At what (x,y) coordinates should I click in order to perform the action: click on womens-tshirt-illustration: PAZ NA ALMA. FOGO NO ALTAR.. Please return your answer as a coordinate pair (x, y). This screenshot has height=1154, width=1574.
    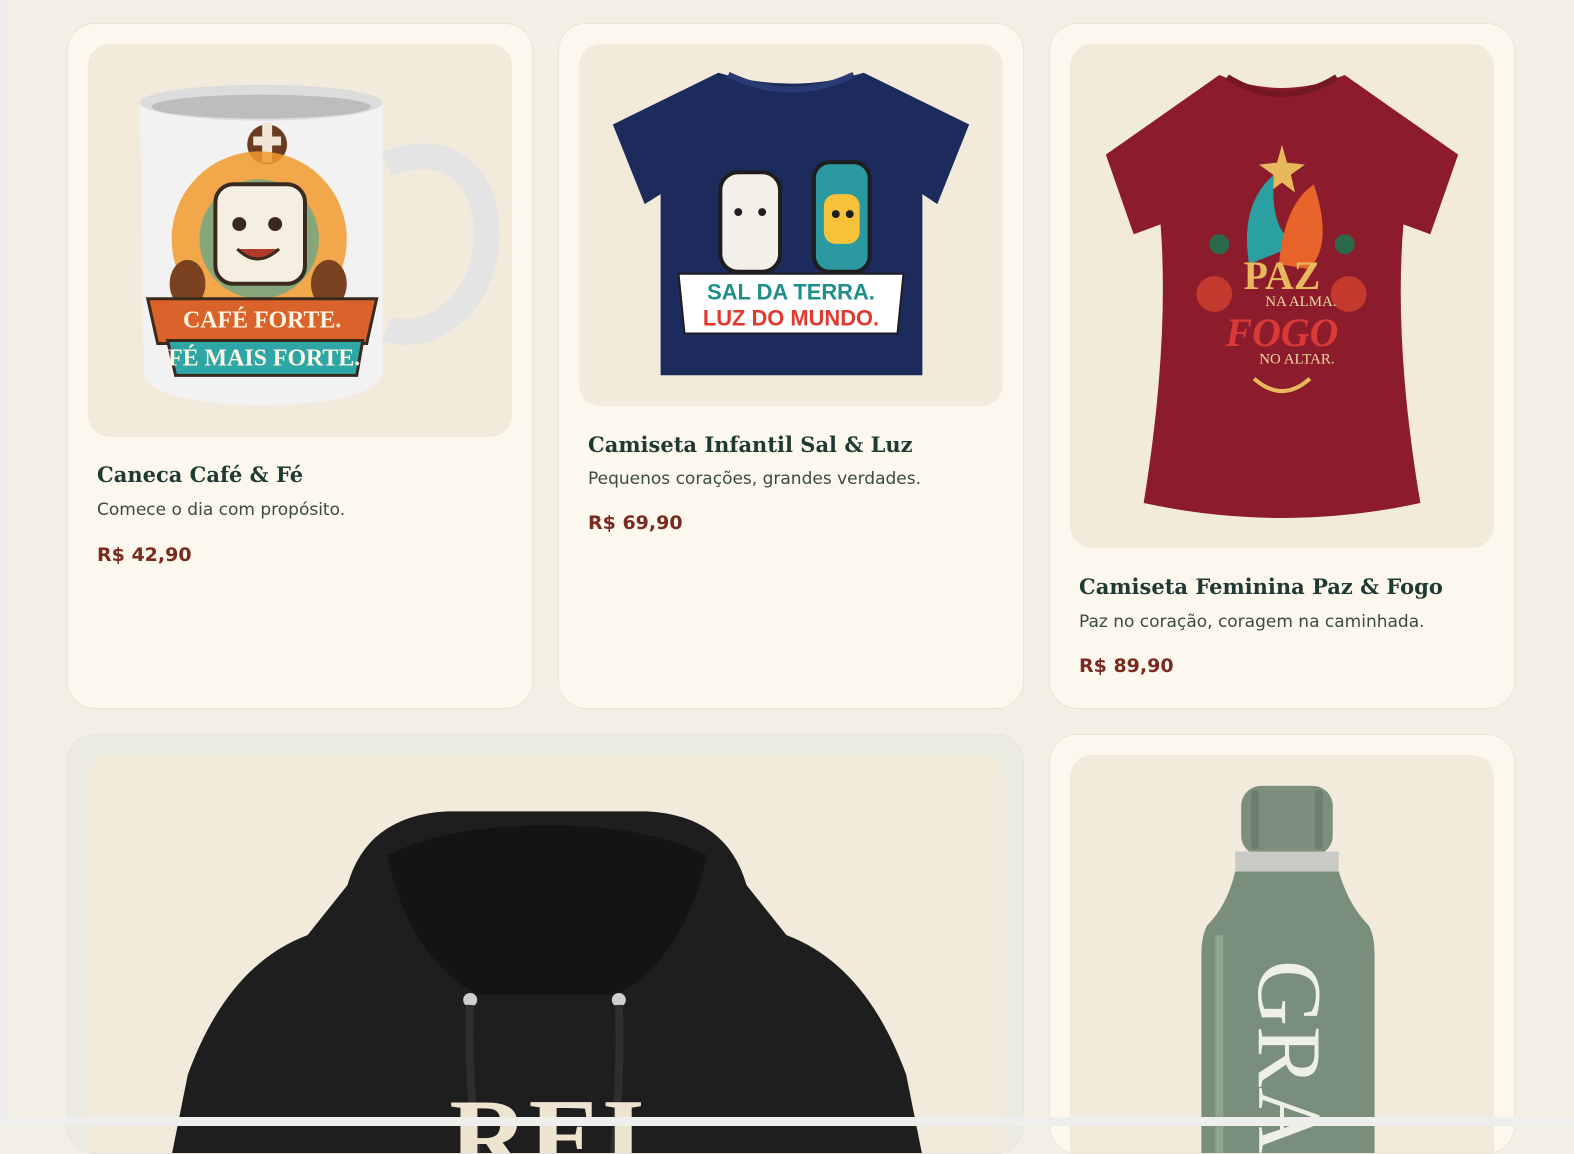
    Looking at the image, I should click on (1282, 296).